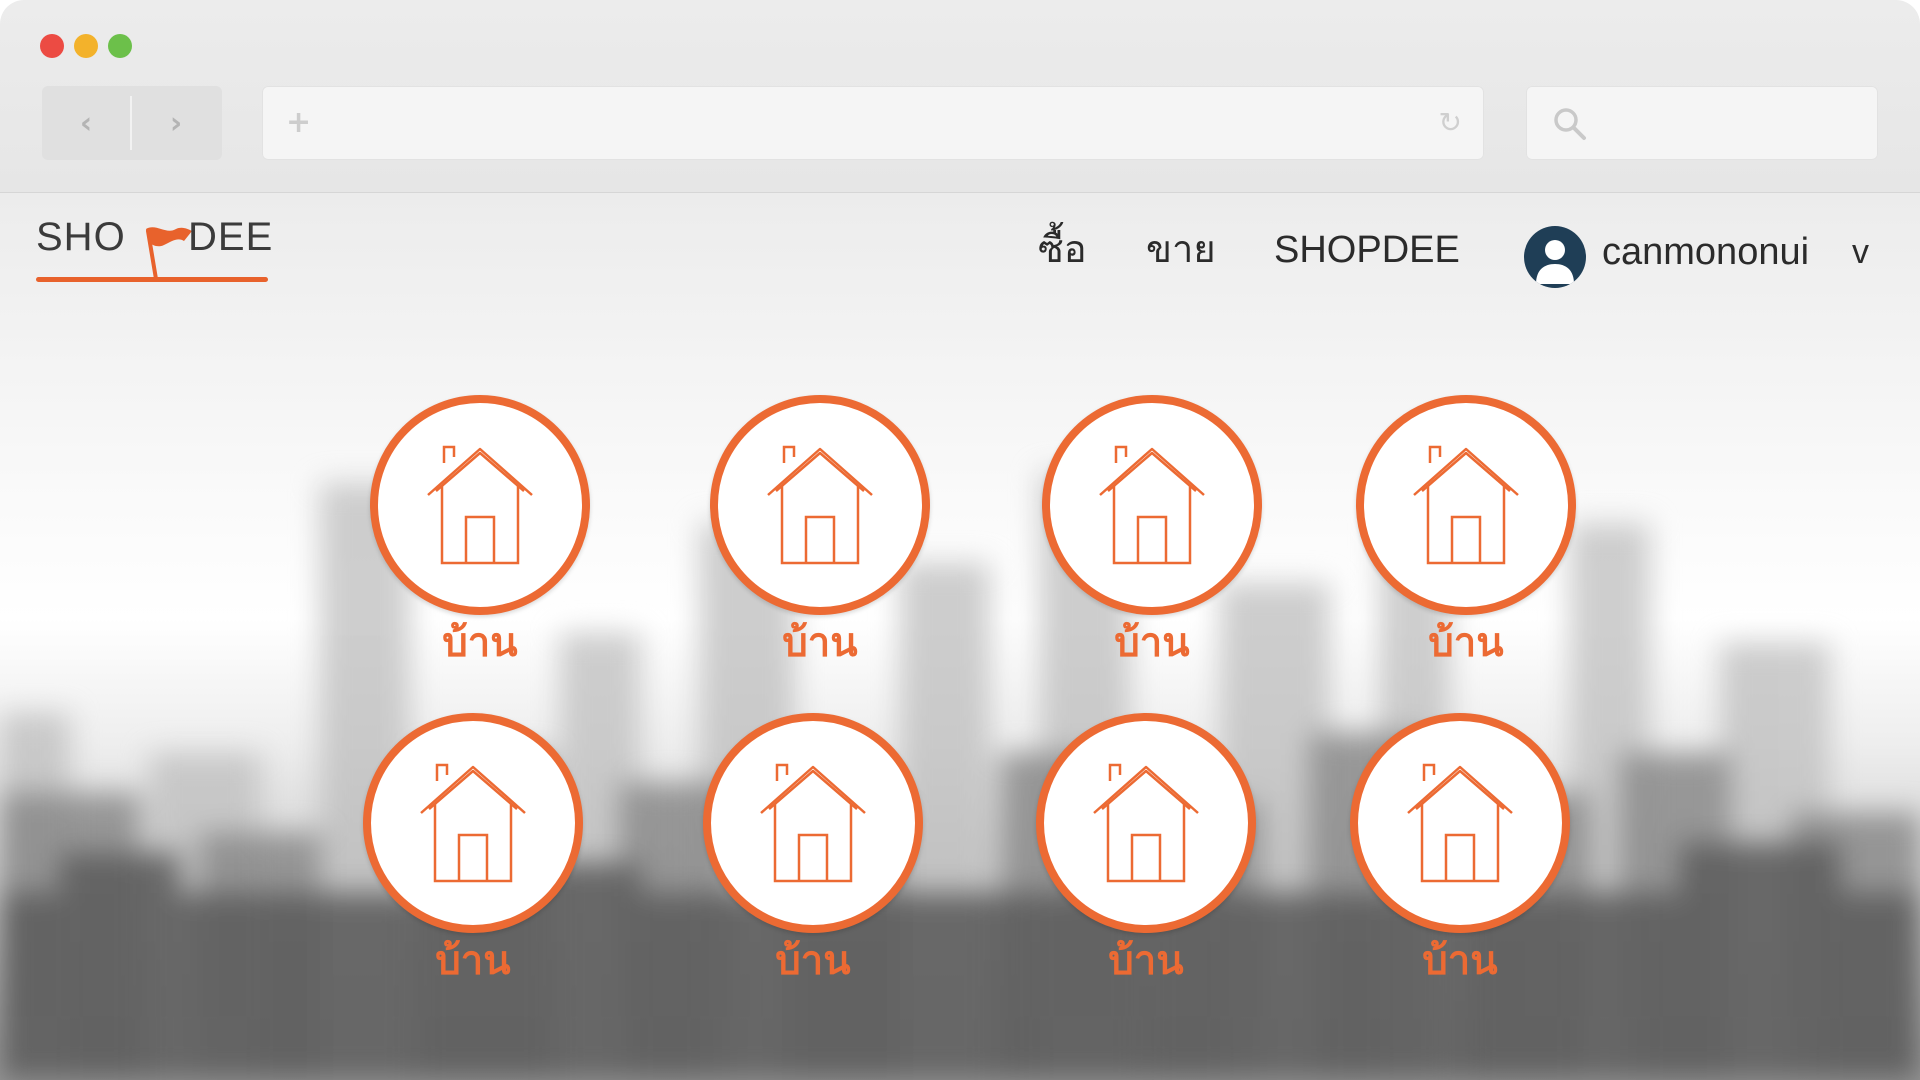 The width and height of the screenshot is (1920, 1080). Describe the element at coordinates (52, 46) in the screenshot. I see `close-window-button` at that location.